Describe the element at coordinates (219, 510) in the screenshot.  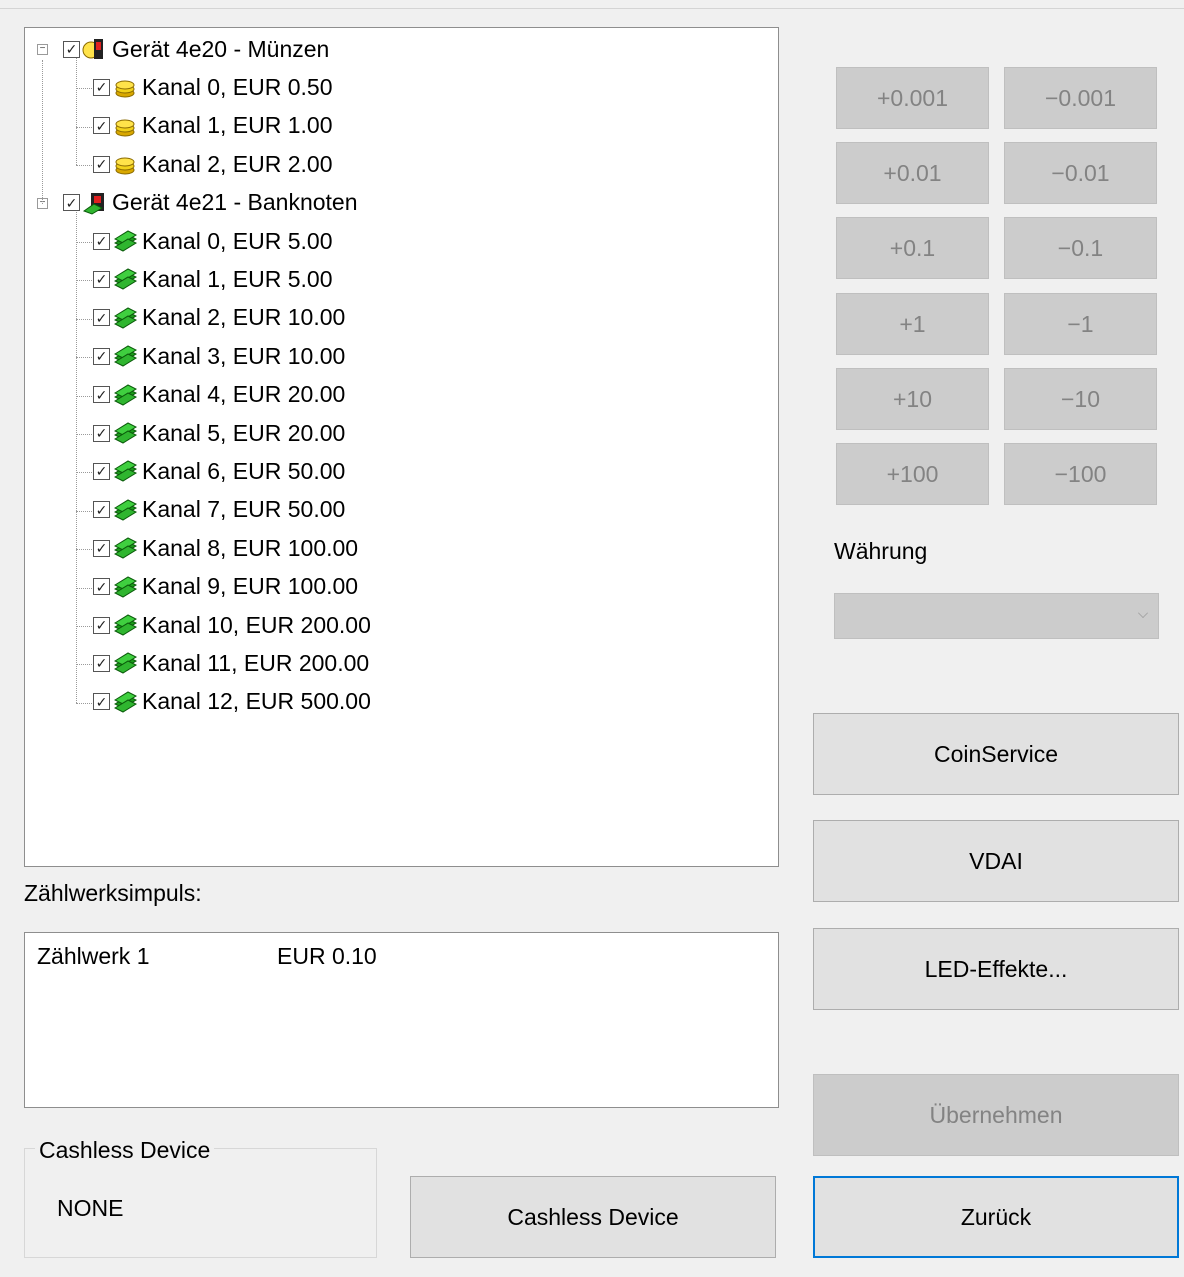
I see `tree-channel-node: ✓ Kanal 7, EUR 50.00` at that location.